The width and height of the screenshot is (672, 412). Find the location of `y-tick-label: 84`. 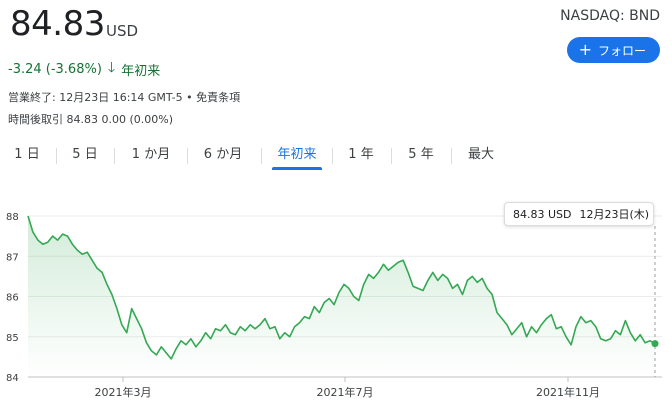

y-tick-label: 84 is located at coordinates (12, 378).